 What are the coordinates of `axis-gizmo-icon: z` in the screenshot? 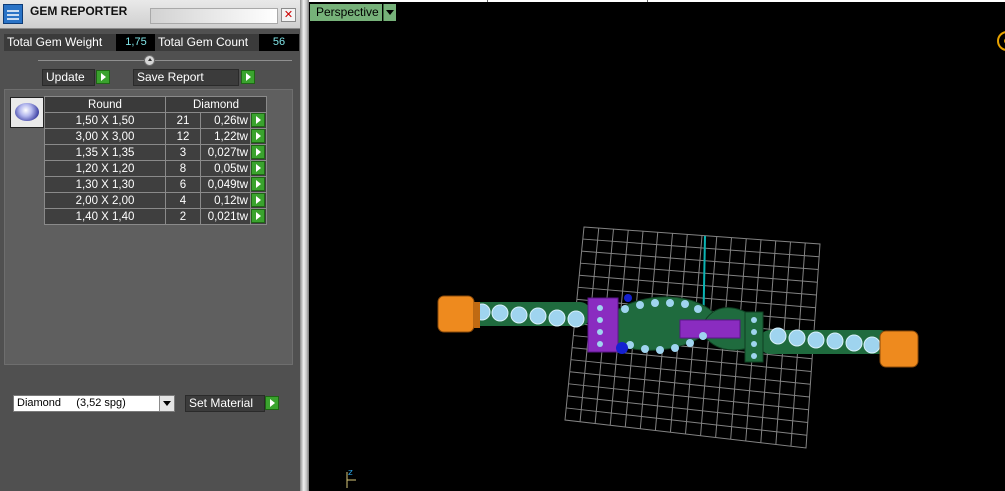 It's located at (351, 477).